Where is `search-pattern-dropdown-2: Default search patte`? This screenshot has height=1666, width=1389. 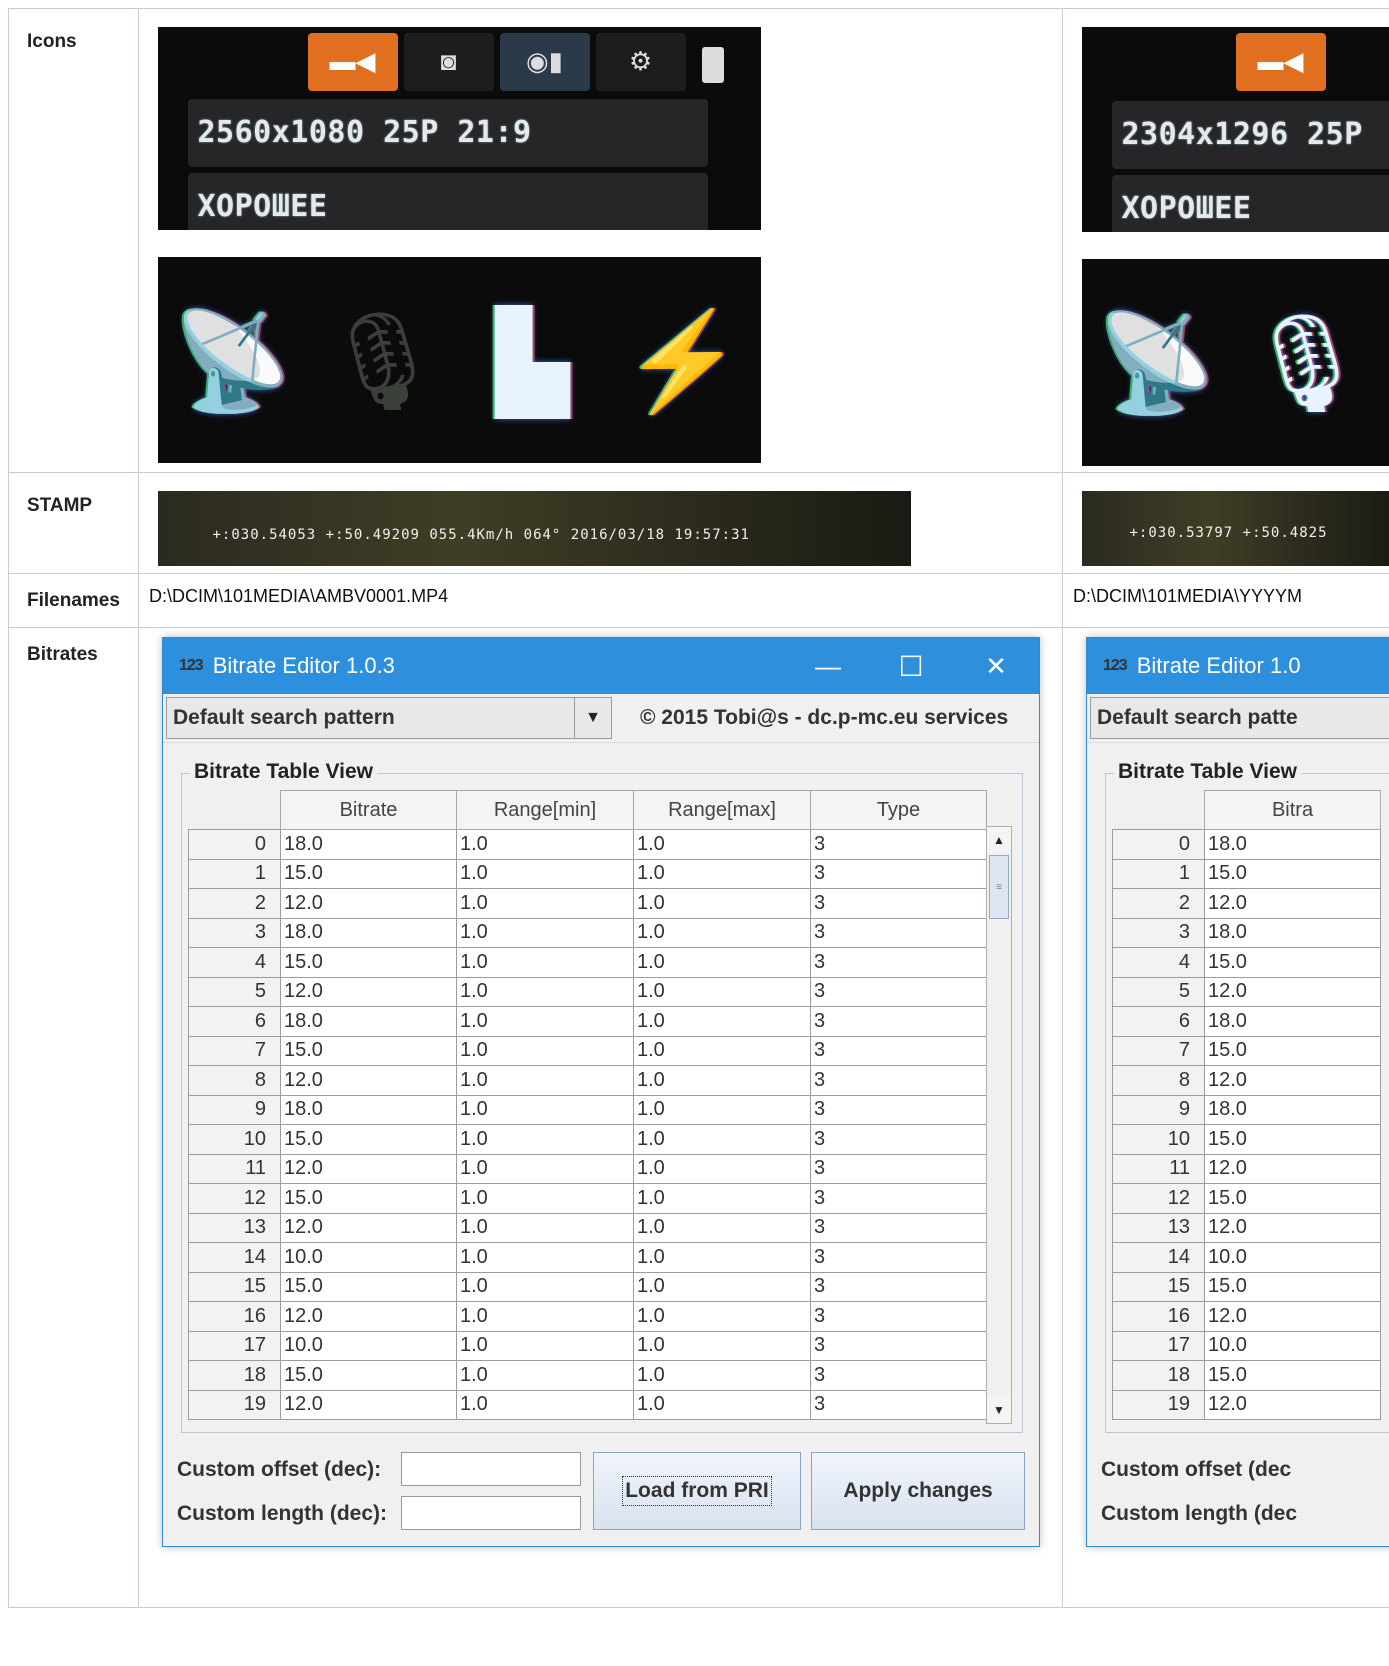 search-pattern-dropdown-2: Default search patte is located at coordinates (1239, 718).